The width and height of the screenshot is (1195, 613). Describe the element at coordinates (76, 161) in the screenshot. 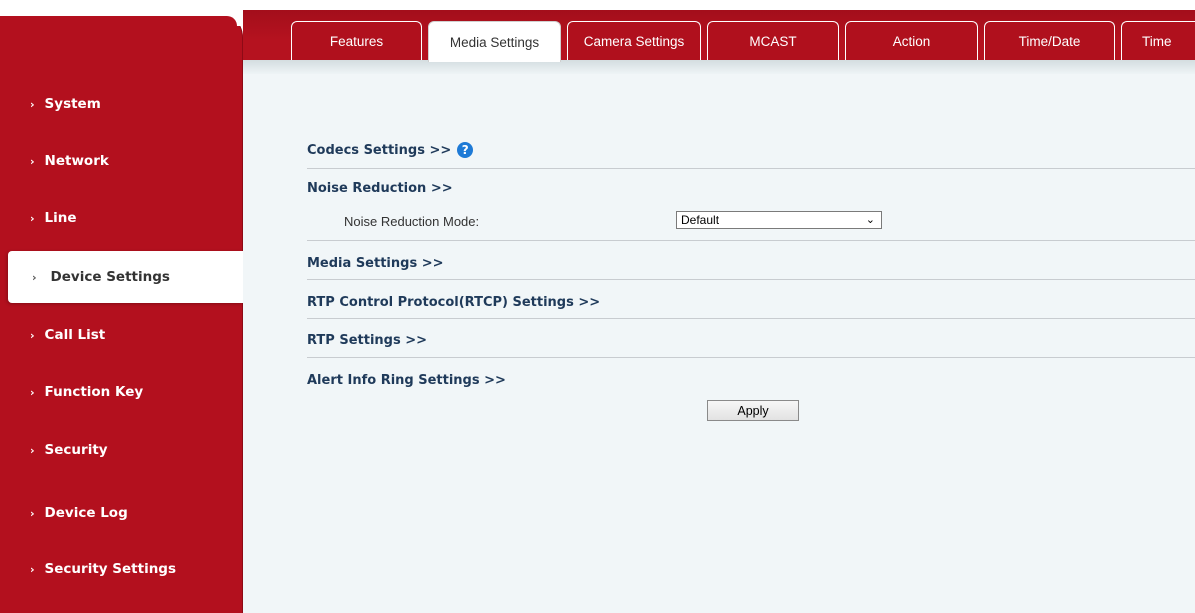

I see `sidebar-item-label: Network` at that location.